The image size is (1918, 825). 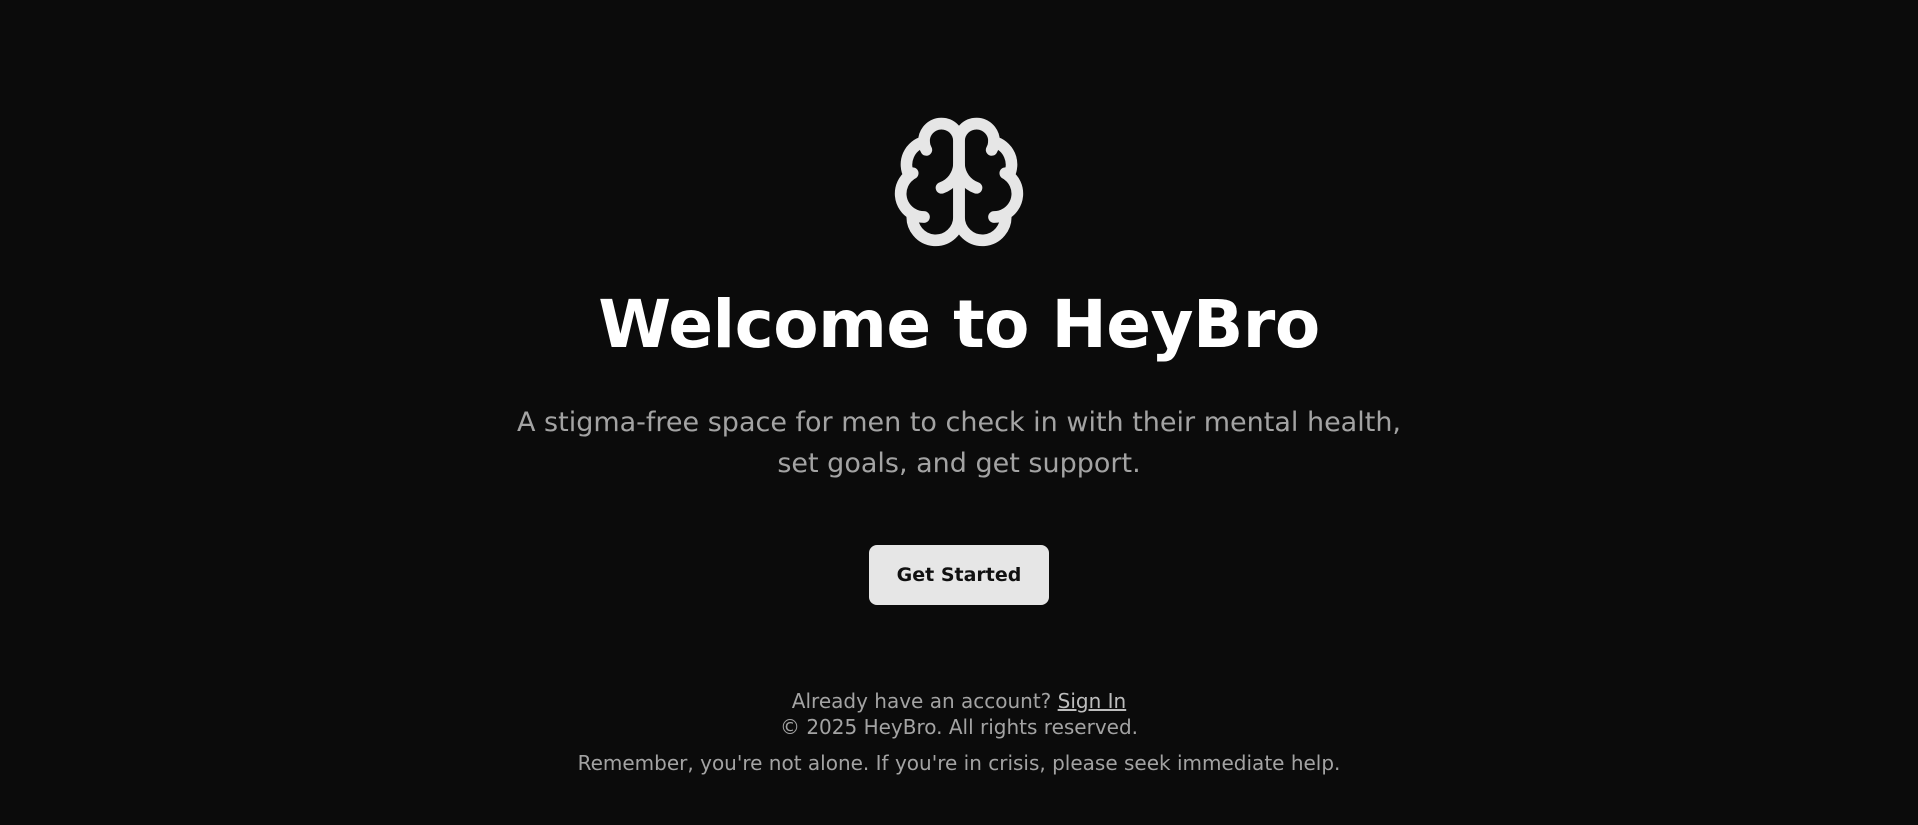 I want to click on sign-in-link: Sign In, so click(x=1092, y=701).